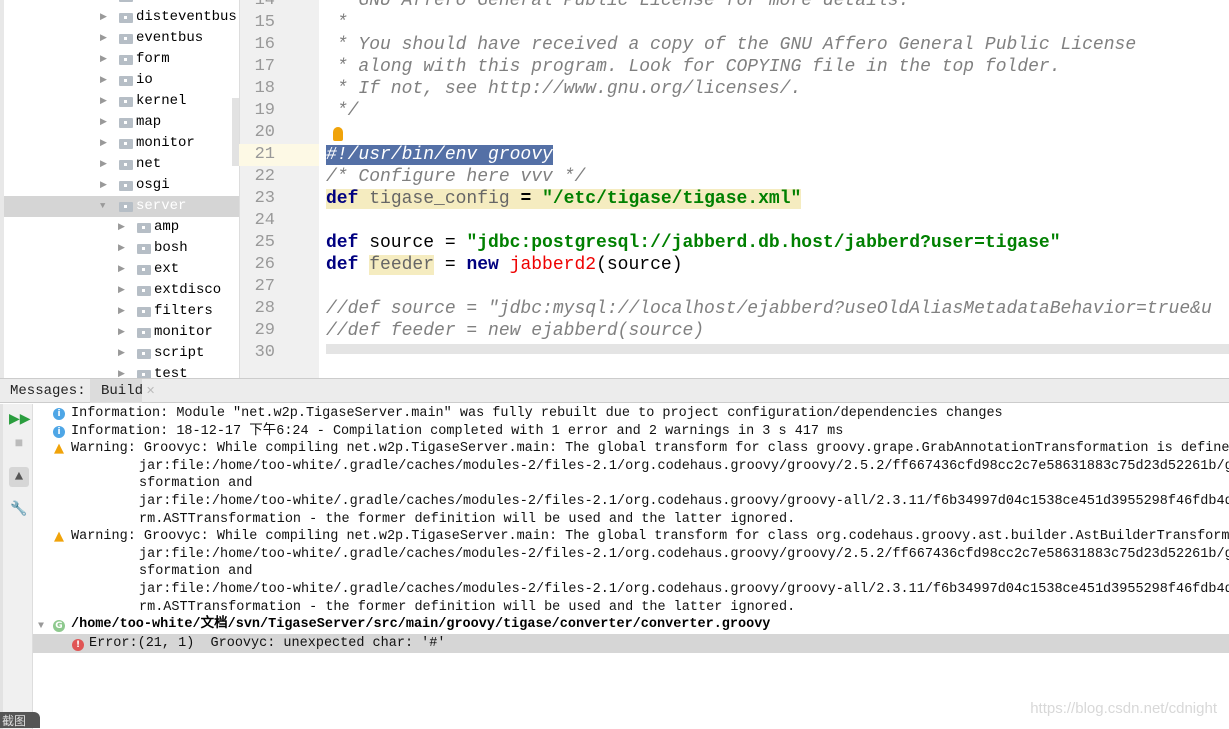 This screenshot has height=729, width=1229. What do you see at coordinates (59, 449) in the screenshot?
I see `warning-icon: ▲` at bounding box center [59, 449].